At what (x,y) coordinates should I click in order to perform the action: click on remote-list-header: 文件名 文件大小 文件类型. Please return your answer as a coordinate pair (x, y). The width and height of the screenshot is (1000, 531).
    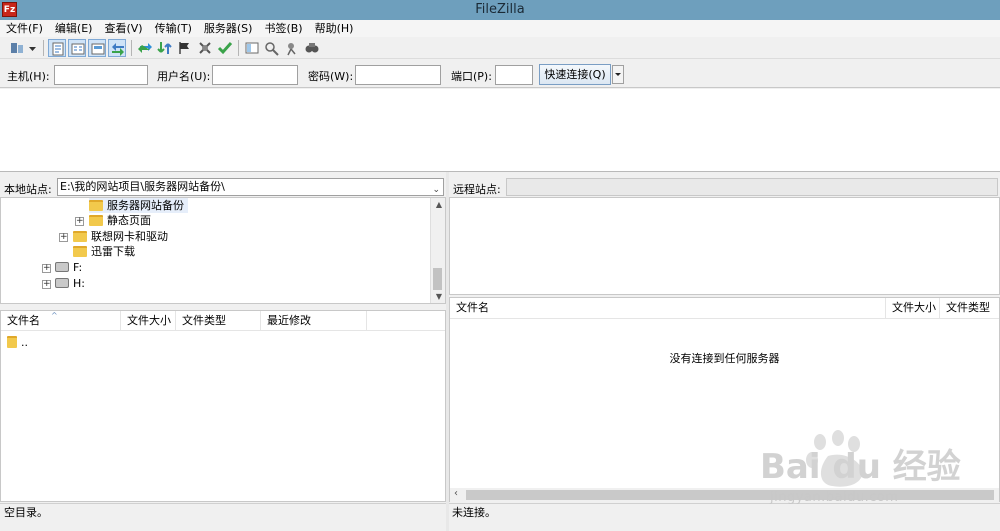
    Looking at the image, I should click on (724, 308).